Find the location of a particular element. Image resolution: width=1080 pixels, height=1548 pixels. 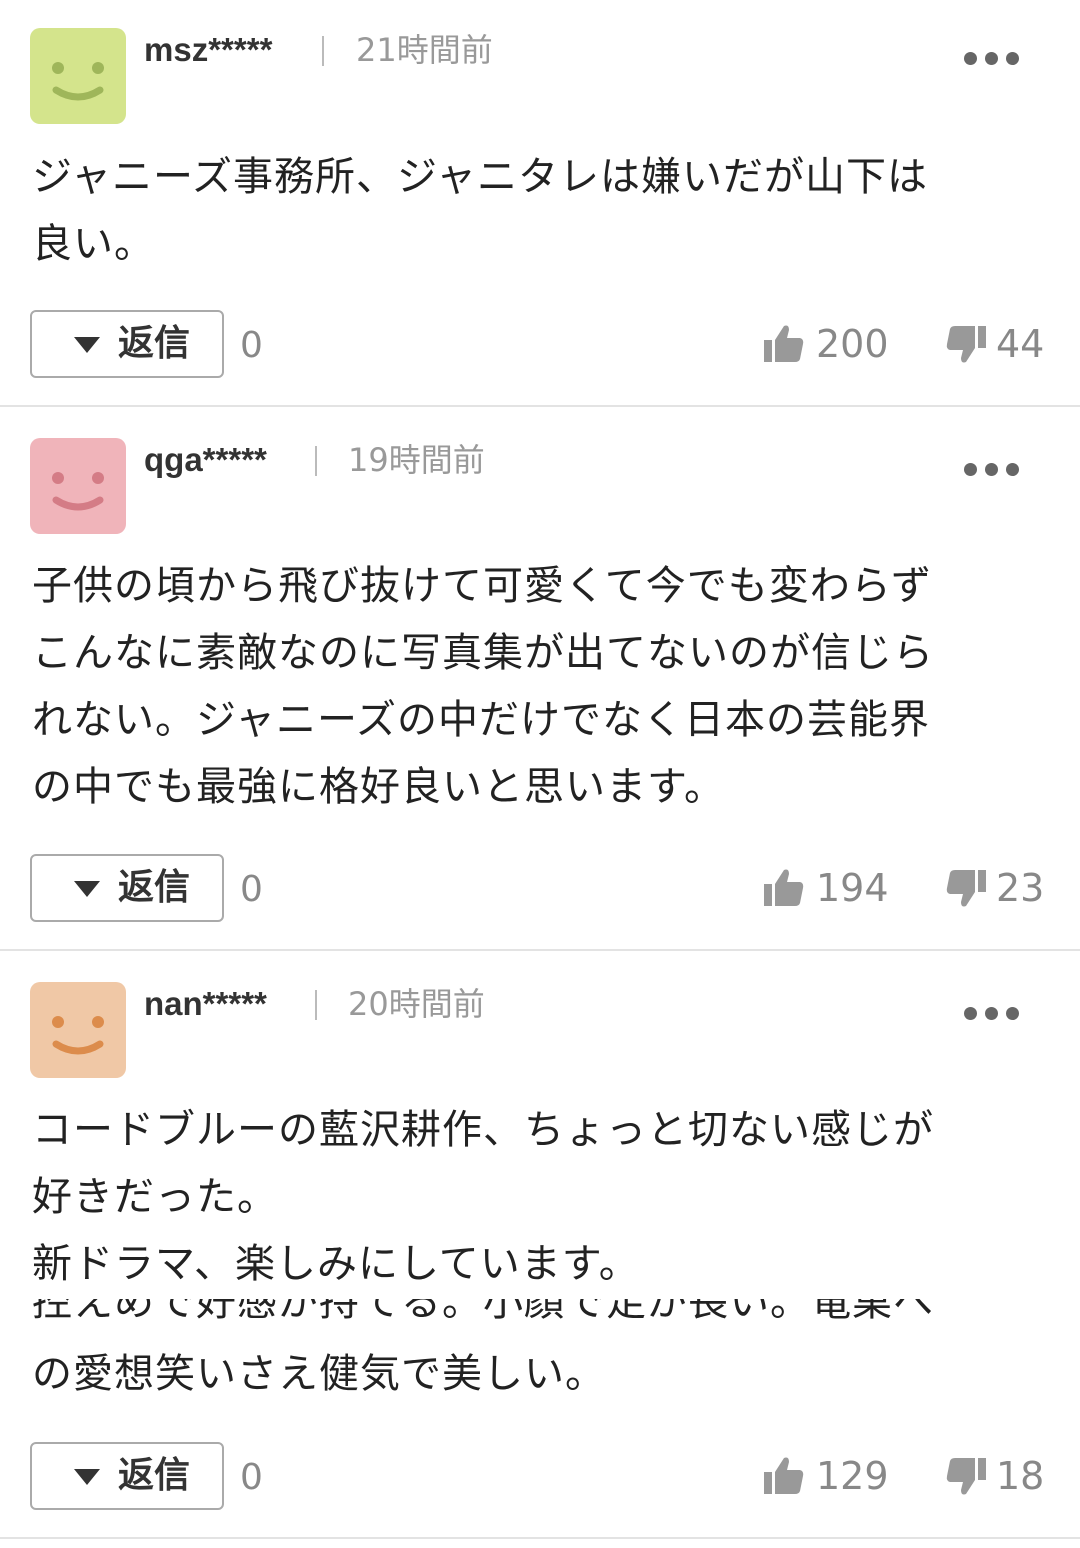

timestamp: 21時間前 is located at coordinates (424, 50).